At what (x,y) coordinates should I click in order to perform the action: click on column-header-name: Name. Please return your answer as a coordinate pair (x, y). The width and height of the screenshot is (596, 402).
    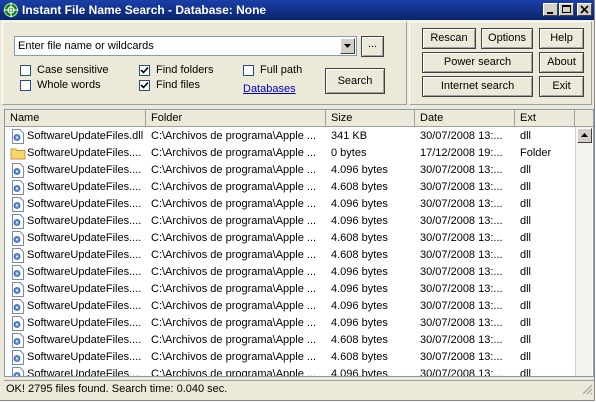
    Looking at the image, I should click on (75, 118).